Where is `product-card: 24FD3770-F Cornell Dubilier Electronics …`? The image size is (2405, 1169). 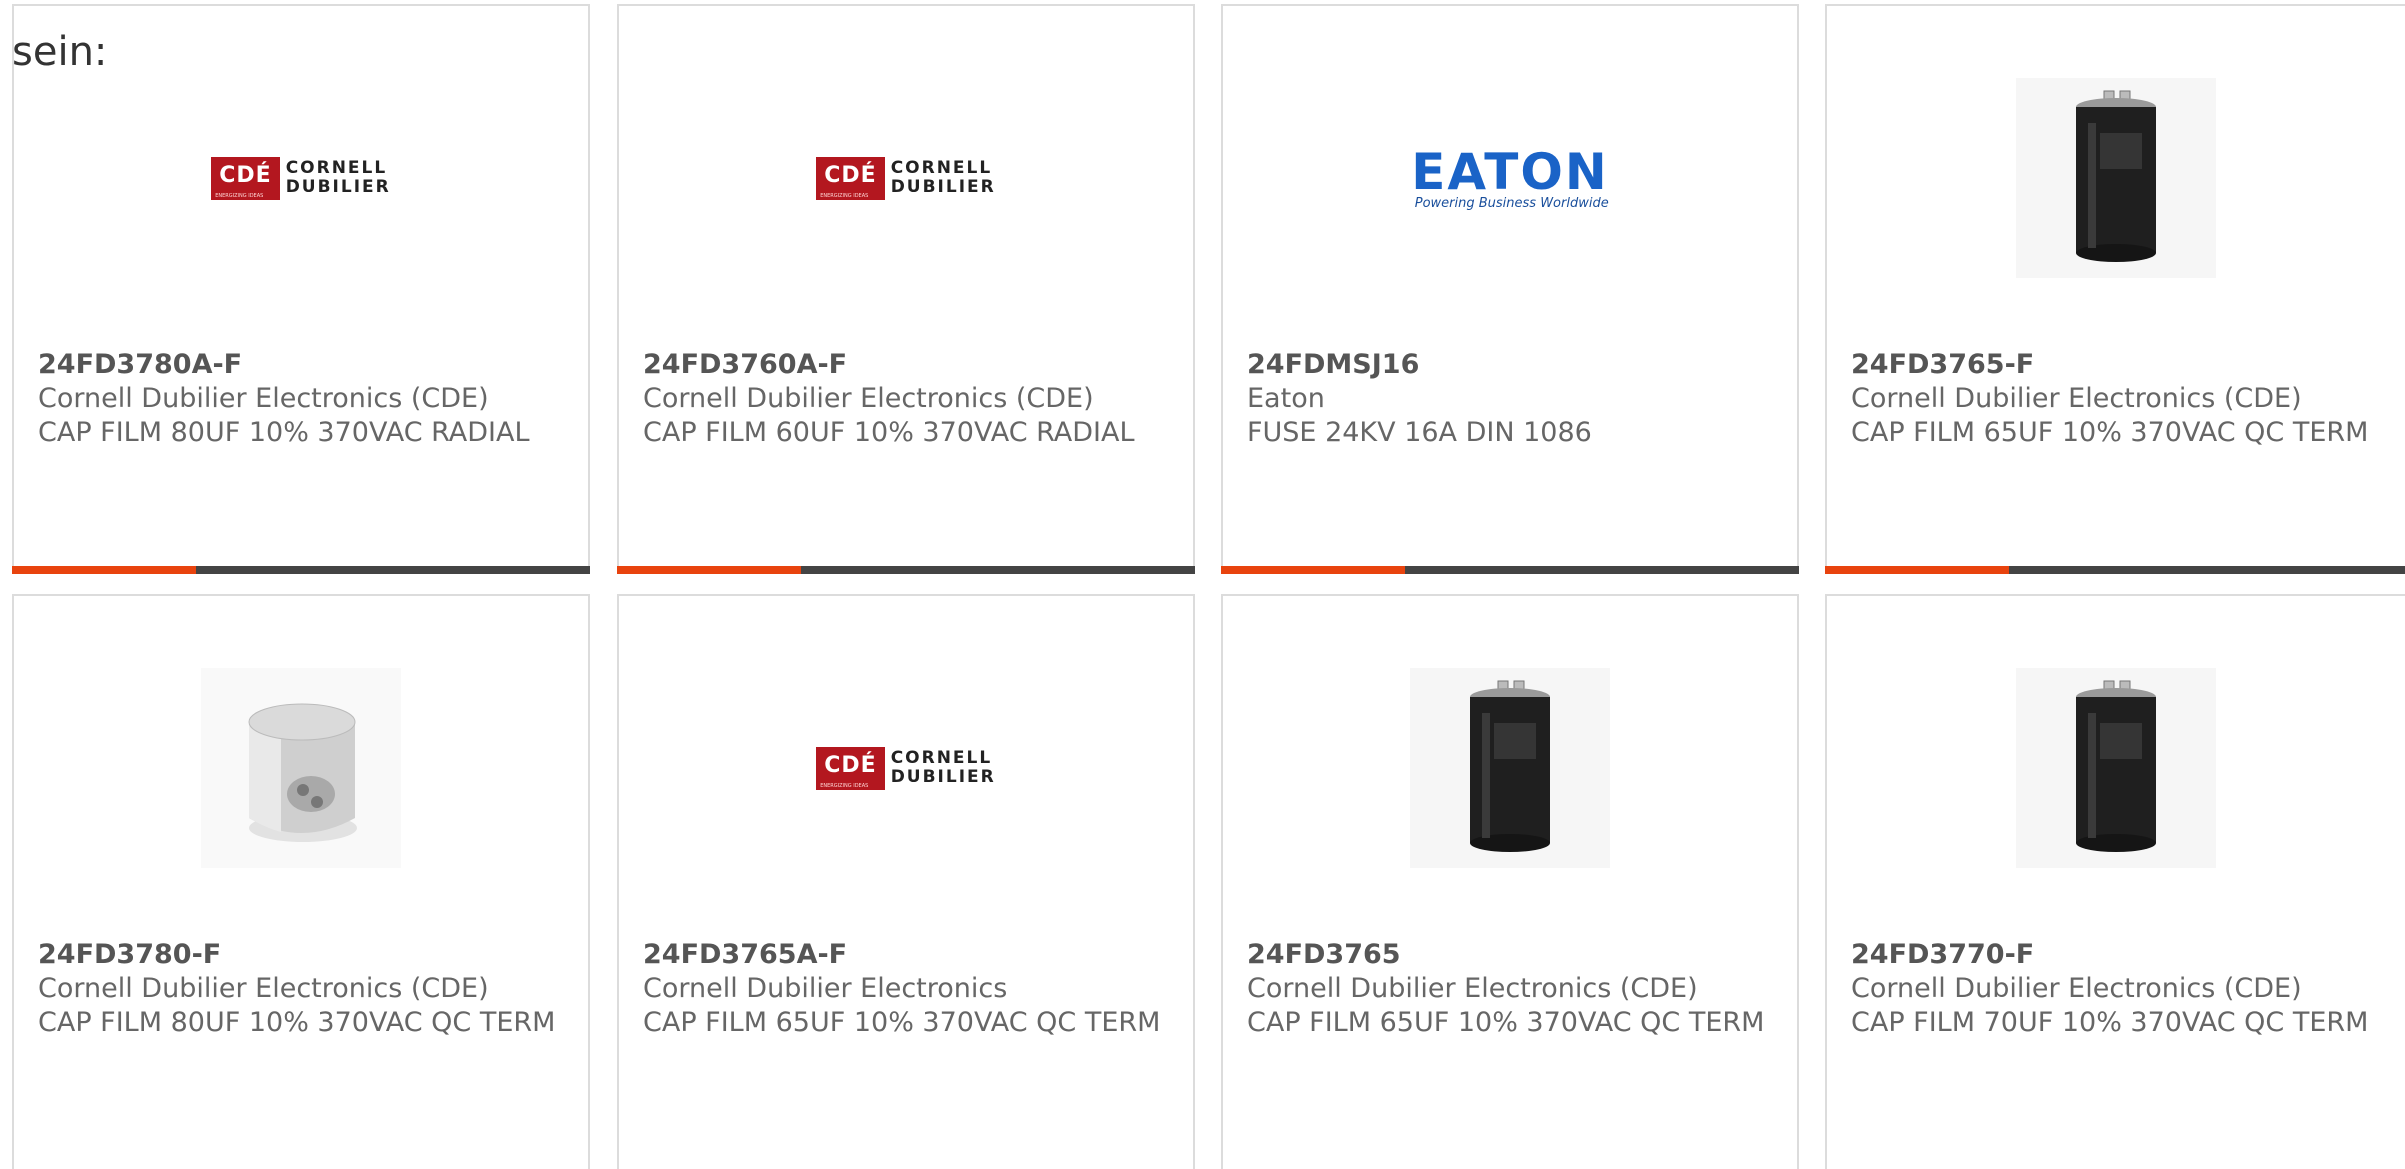
product-card: 24FD3770-F Cornell Dubilier Electronics … is located at coordinates (2115, 881).